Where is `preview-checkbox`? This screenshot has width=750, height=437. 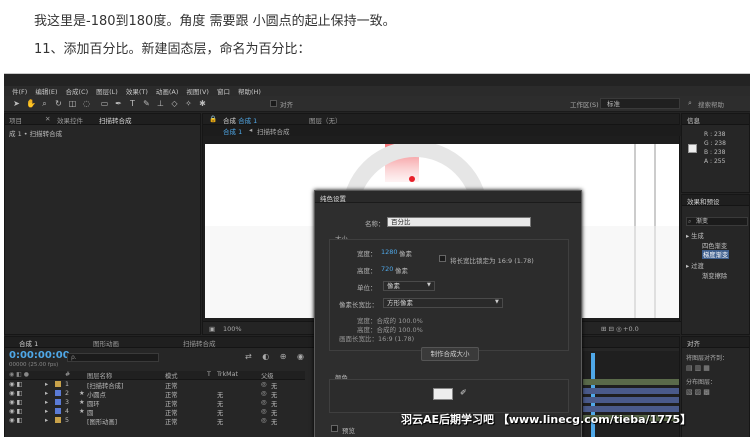
preview-checkbox is located at coordinates (334, 428).